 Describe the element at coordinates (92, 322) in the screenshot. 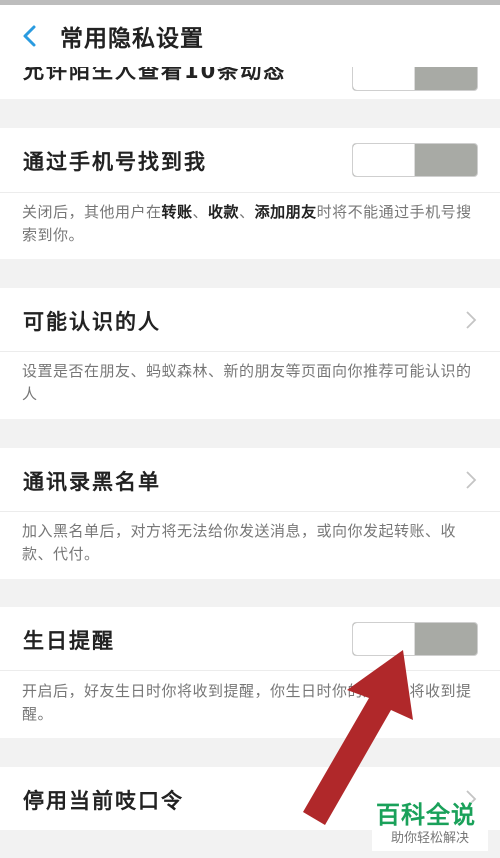

I see `people-you-may-know-label: 可能认识的人` at that location.